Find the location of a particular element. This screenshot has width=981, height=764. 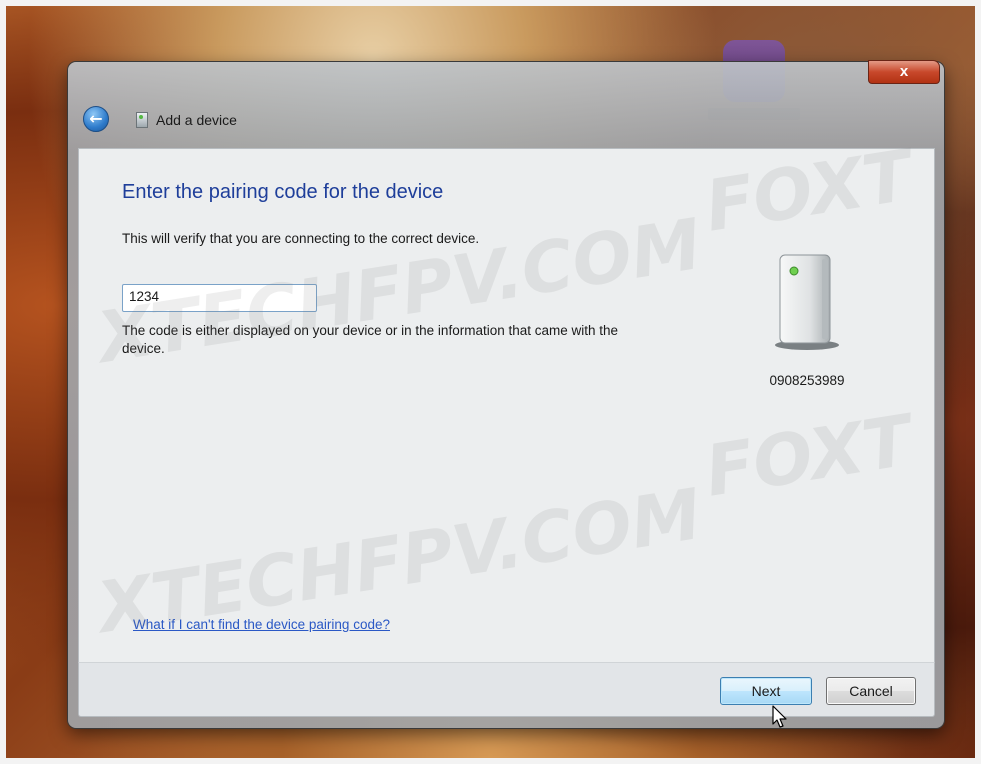

close-button: x is located at coordinates (904, 72).